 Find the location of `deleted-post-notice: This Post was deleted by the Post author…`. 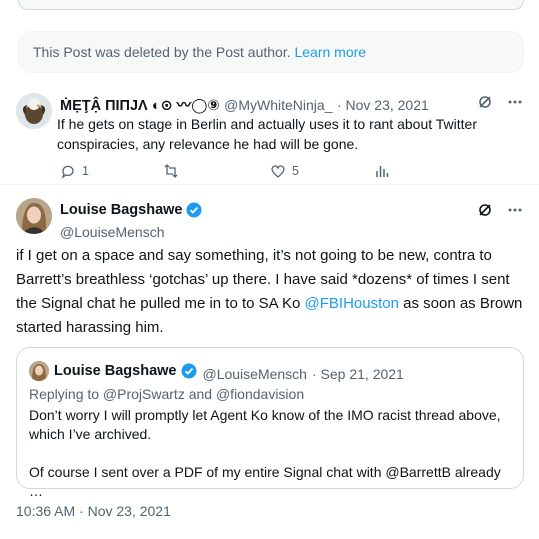

deleted-post-notice: This Post was deleted by the Post author… is located at coordinates (271, 52).